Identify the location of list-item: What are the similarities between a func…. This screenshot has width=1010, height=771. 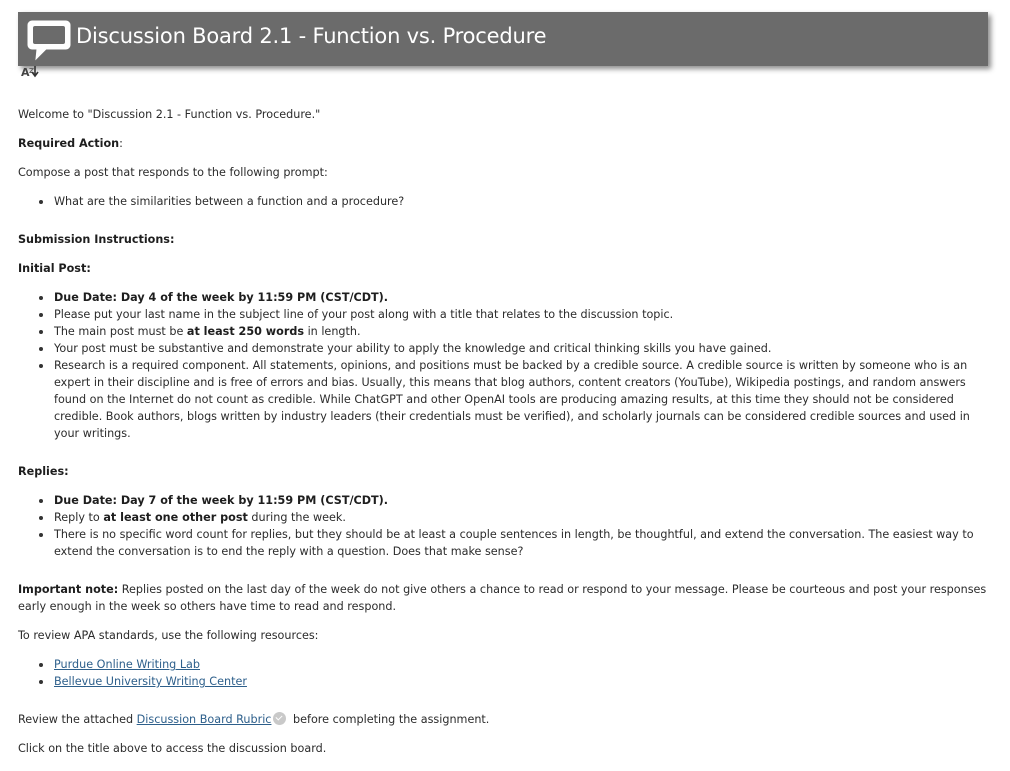
(511, 201).